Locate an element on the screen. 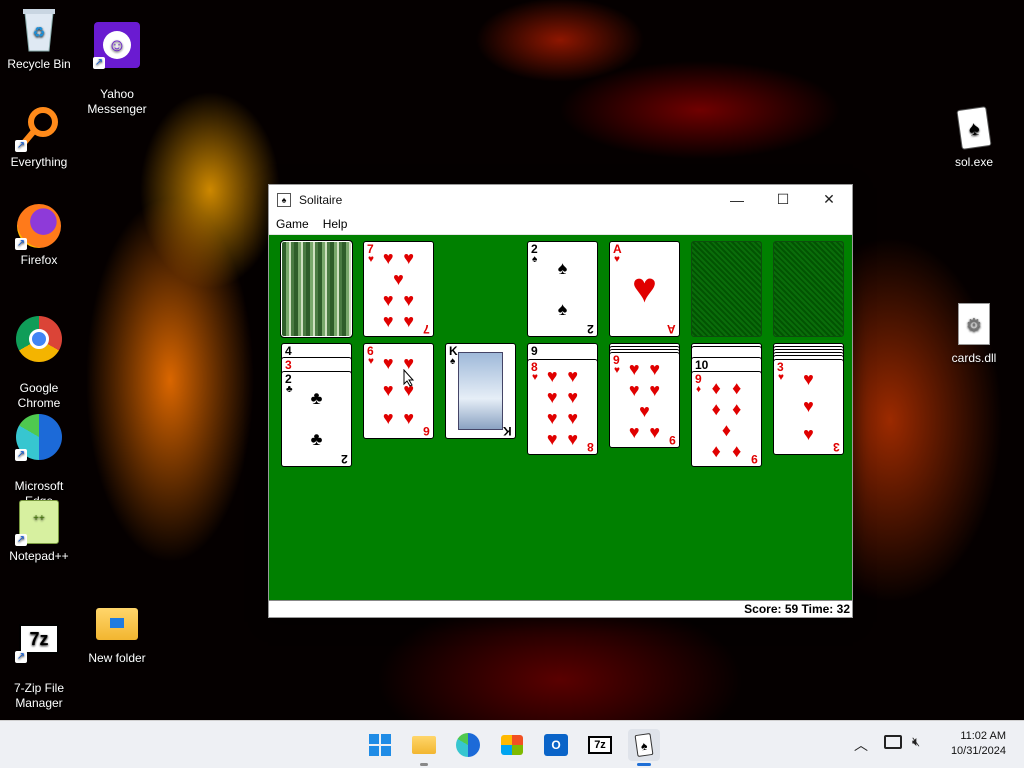 Image resolution: width=1024 pixels, height=768 pixels. desktop-icon-label: Notepad++ is located at coordinates (39, 556).